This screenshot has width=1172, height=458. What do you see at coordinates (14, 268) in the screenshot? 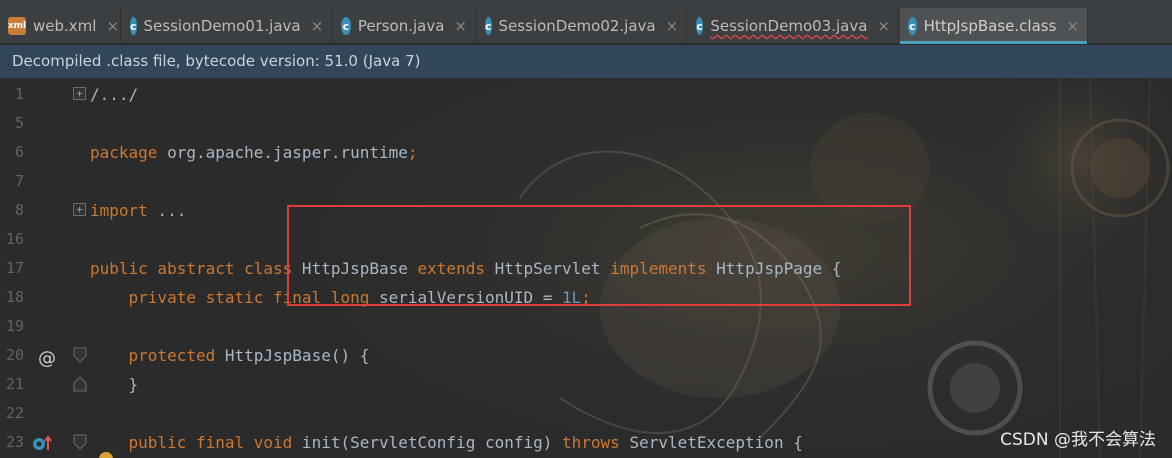
I see `line-number: 17` at bounding box center [14, 268].